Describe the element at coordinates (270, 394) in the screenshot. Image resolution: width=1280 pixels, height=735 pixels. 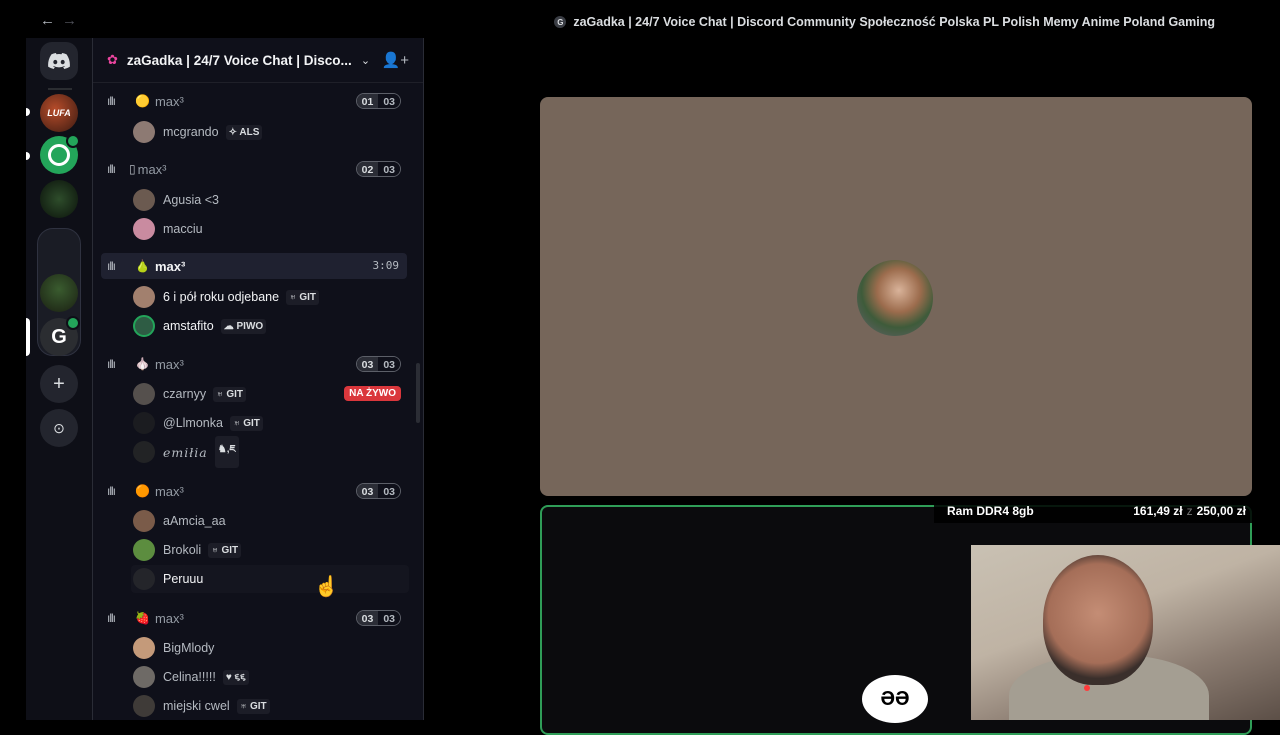
I see `voice-user: czarnyy ♅ GIT NA ŻYWO` at that location.